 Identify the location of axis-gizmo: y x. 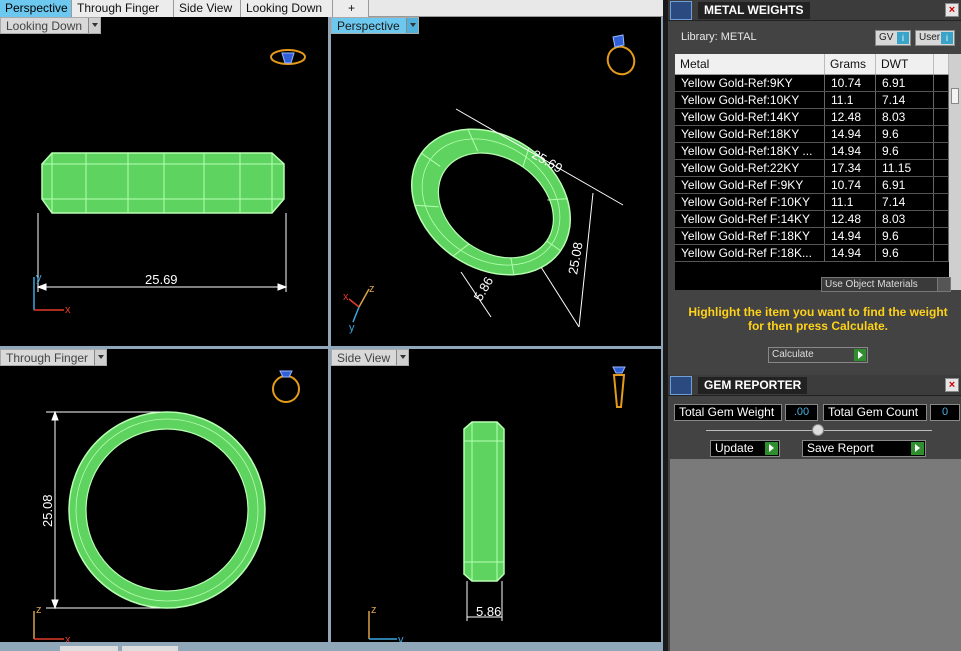
(52, 294).